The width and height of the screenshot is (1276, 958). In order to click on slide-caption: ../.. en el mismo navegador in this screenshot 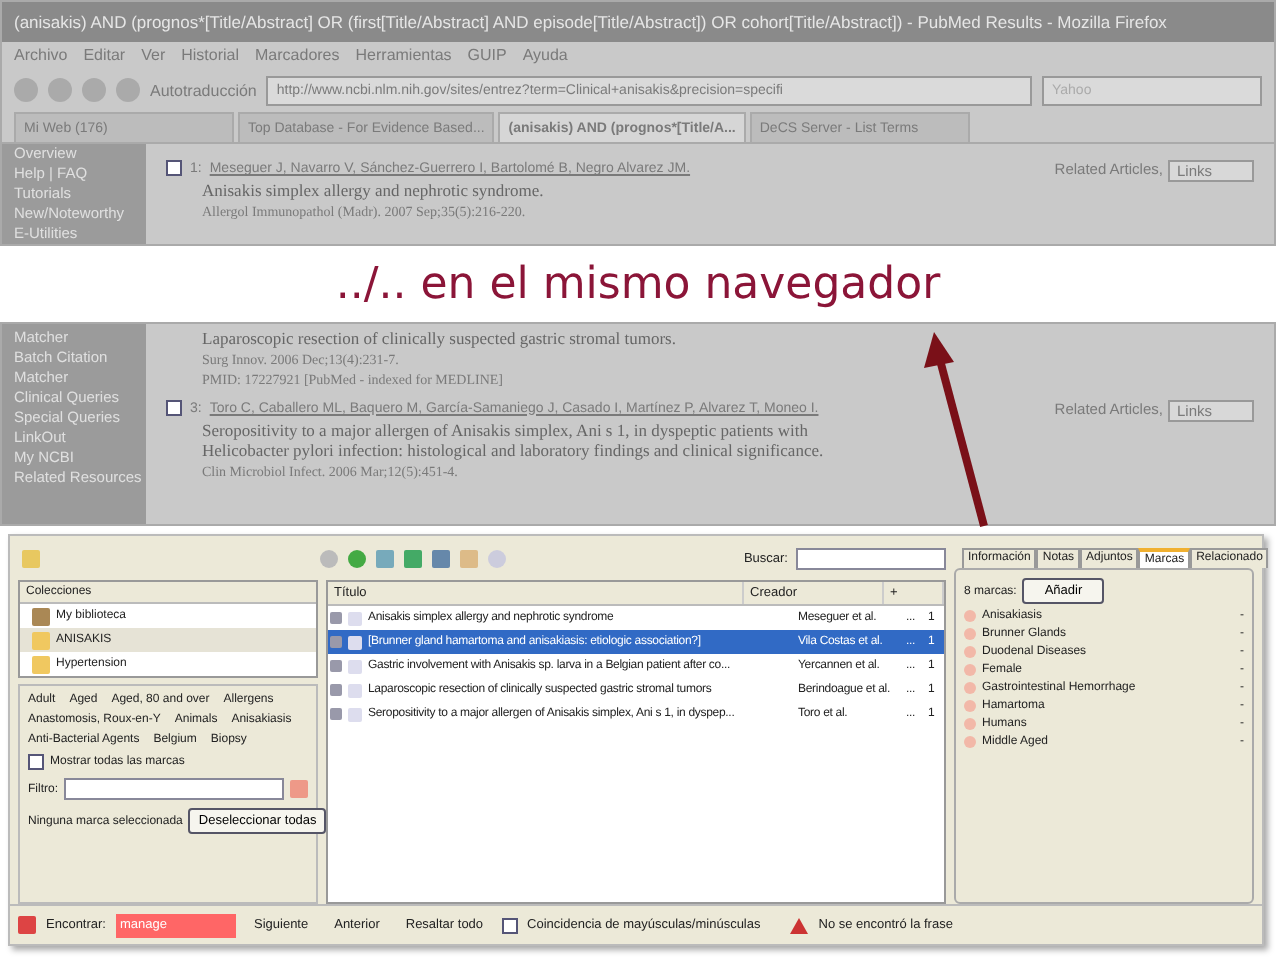, I will do `click(638, 284)`.